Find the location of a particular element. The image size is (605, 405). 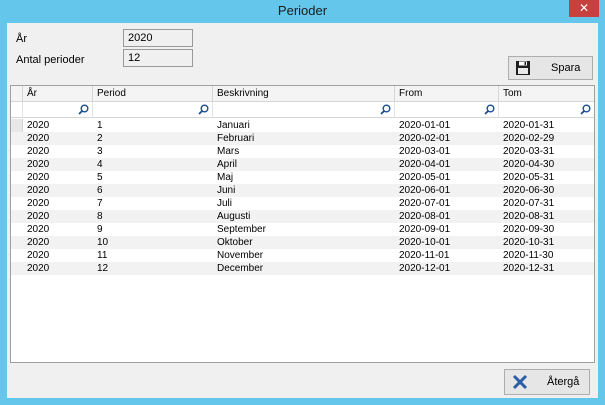

table-row: 2020 3 Mars 2020-03-01 2020-03-31 is located at coordinates (302, 151).